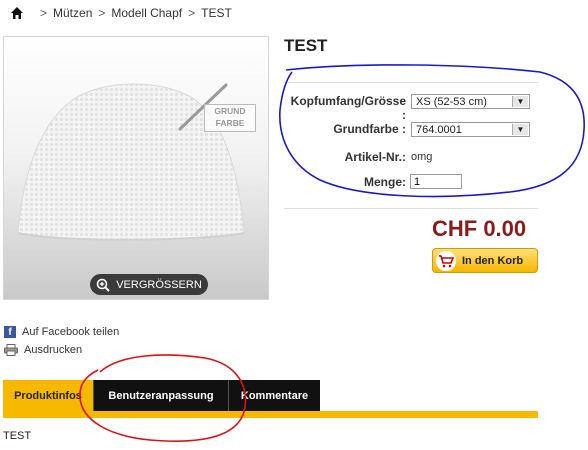 This screenshot has height=450, width=588. I want to click on print-label: Ausdrucken, so click(53, 350).